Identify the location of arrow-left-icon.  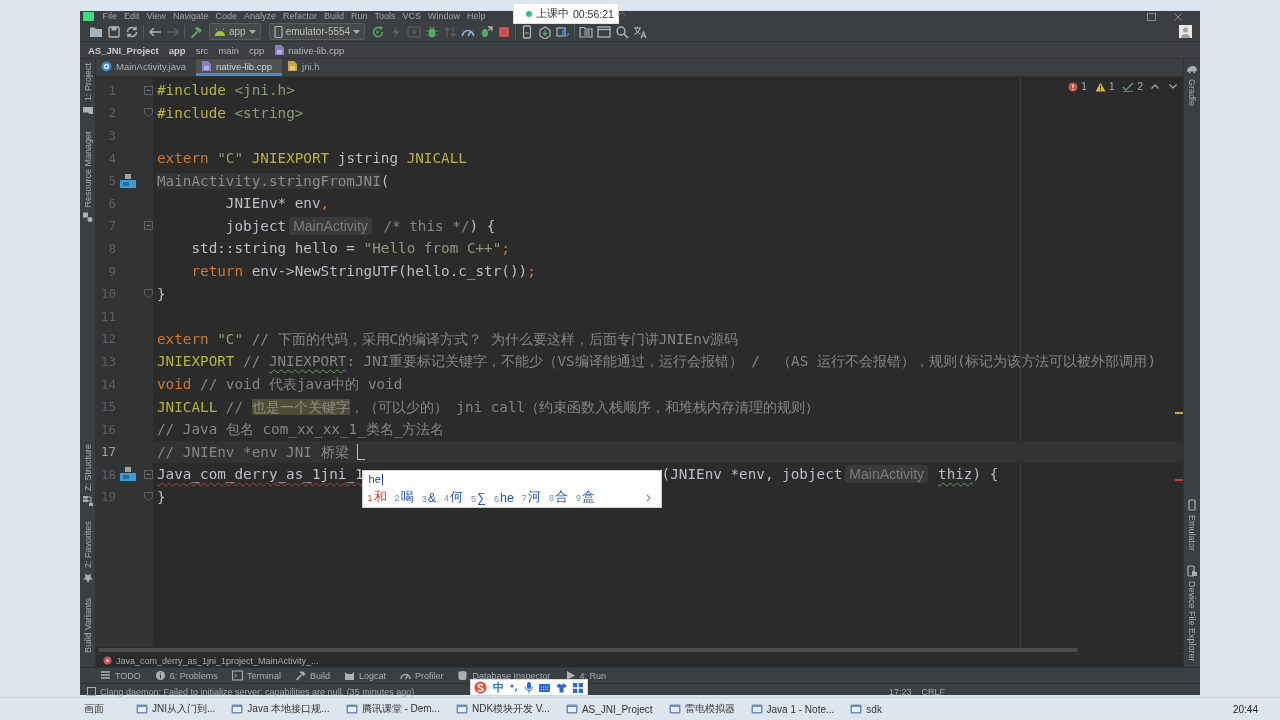
(155, 31).